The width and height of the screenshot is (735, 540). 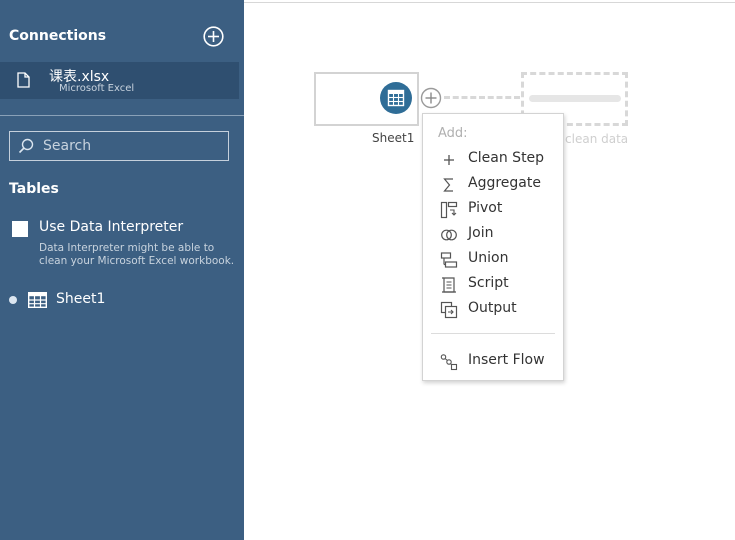 I want to click on add-connection-icon, so click(x=213, y=36).